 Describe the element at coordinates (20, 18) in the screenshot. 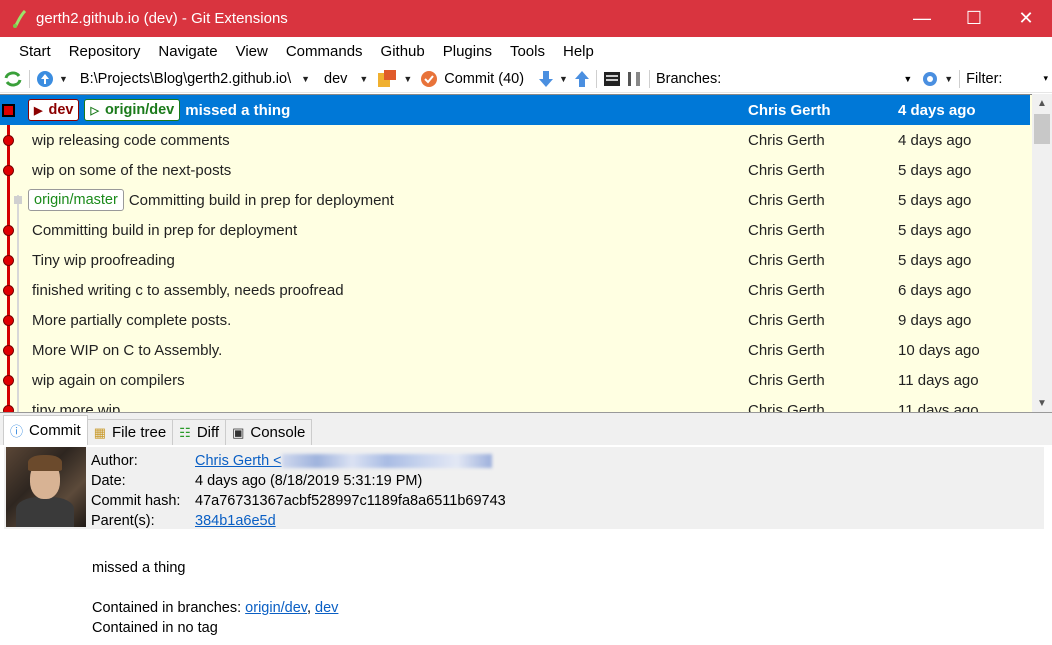

I see `git-extensions-icon` at that location.